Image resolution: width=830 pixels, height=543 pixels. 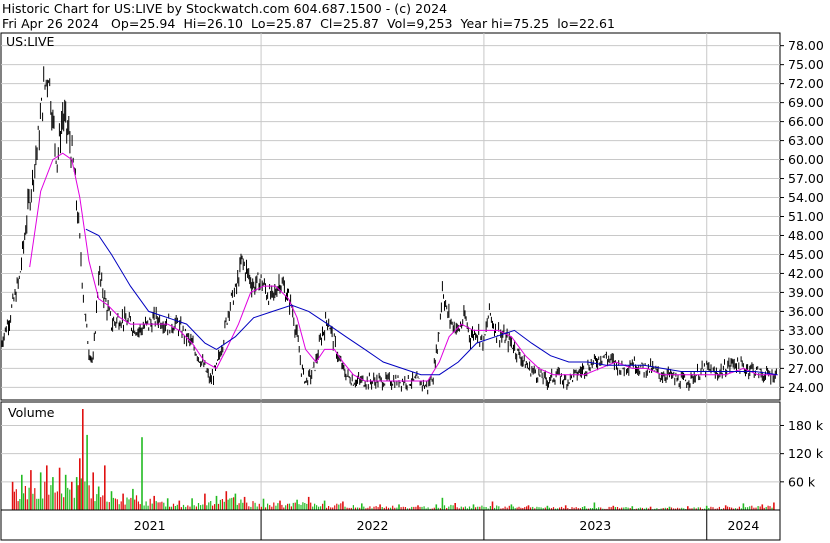 I want to click on time-axis-frame, so click(x=390, y=525).